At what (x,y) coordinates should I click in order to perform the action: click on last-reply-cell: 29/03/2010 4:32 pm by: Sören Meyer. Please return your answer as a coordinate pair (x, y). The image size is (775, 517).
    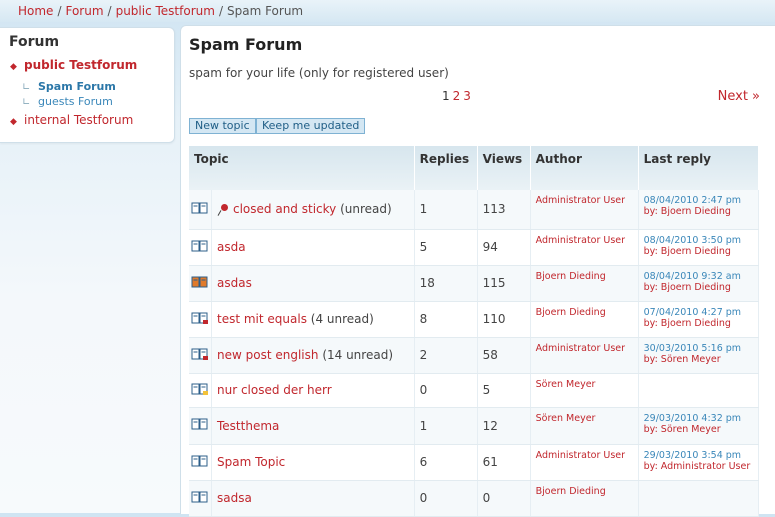
    Looking at the image, I should click on (699, 426).